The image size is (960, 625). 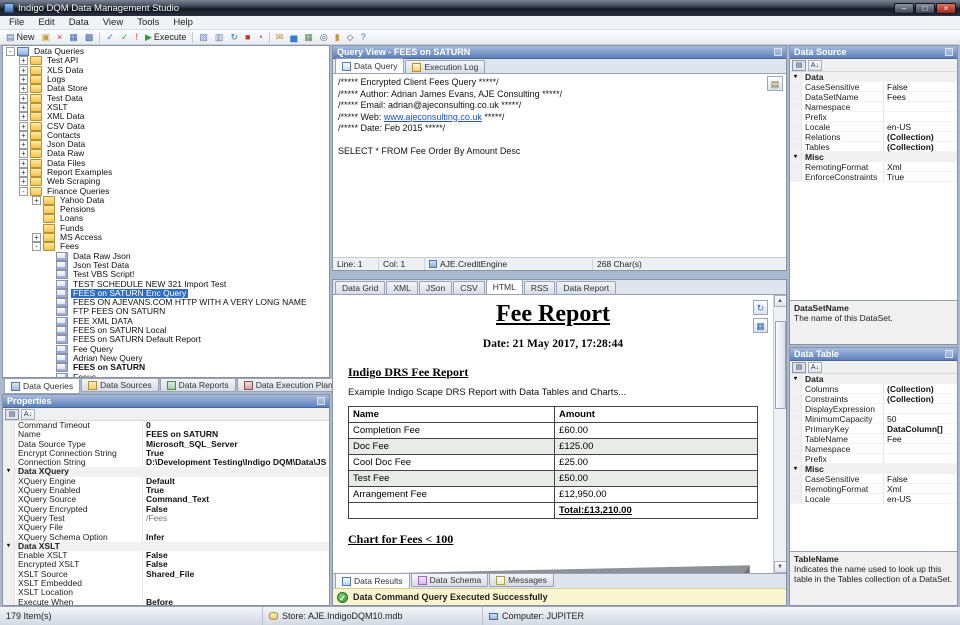 I want to click on minimize-icon: –, so click(x=904, y=8).